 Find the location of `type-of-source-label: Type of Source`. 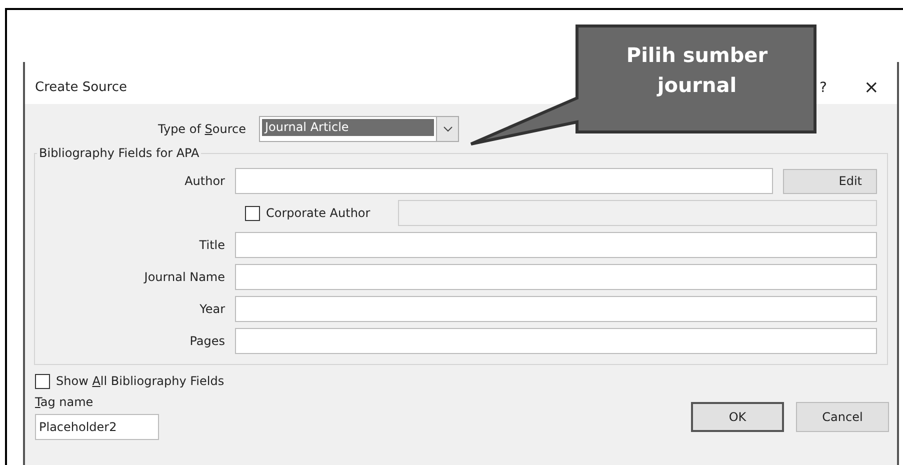

type-of-source-label: Type of Source is located at coordinates (202, 129).